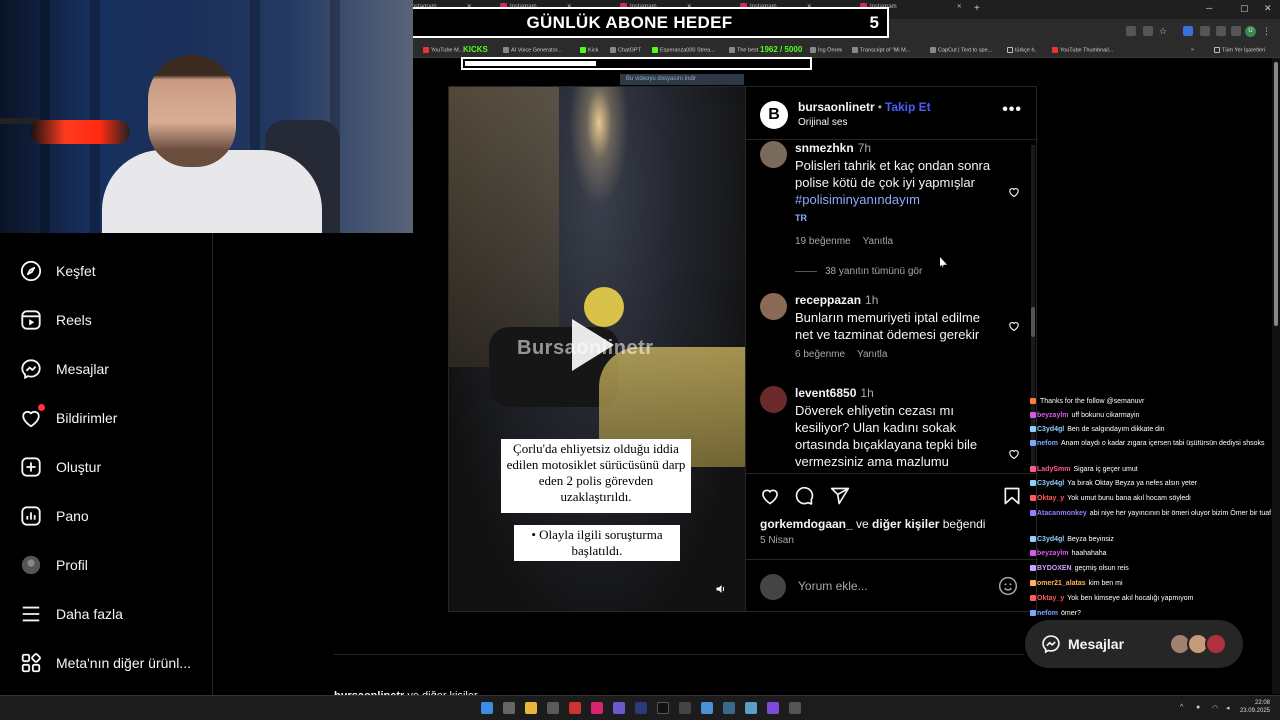  I want to click on close-window-icon: ✕, so click(1268, 8).